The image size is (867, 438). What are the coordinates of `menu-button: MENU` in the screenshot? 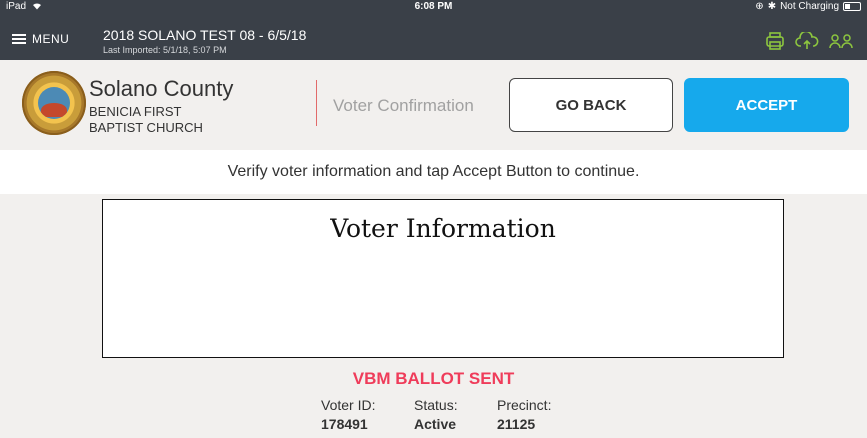 It's located at (40, 39).